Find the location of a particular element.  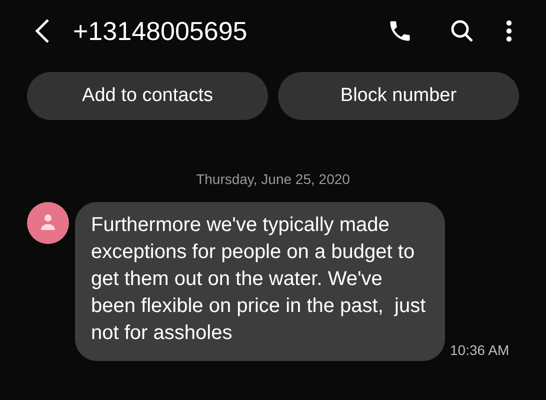

more-icon is located at coordinates (509, 31).